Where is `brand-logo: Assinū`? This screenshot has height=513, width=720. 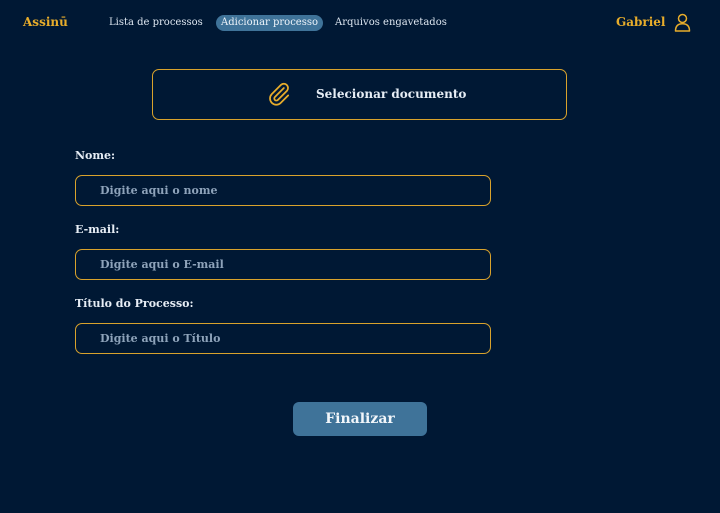
brand-logo: Assinū is located at coordinates (45, 22).